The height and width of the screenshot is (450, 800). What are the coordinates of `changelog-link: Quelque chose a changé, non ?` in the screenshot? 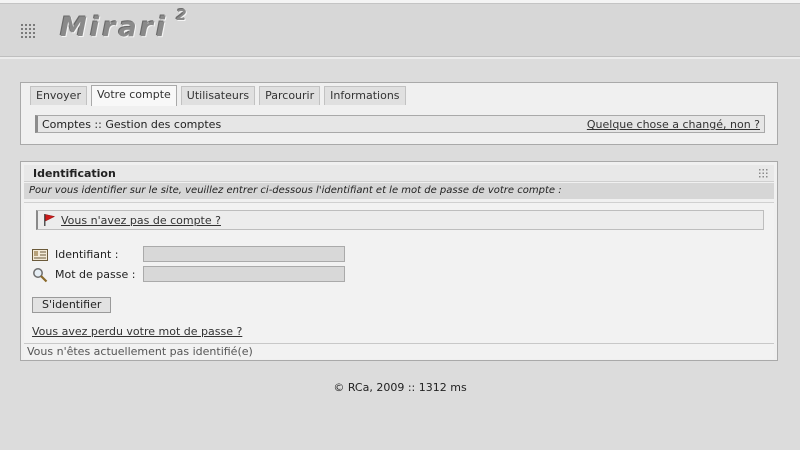 It's located at (673, 124).